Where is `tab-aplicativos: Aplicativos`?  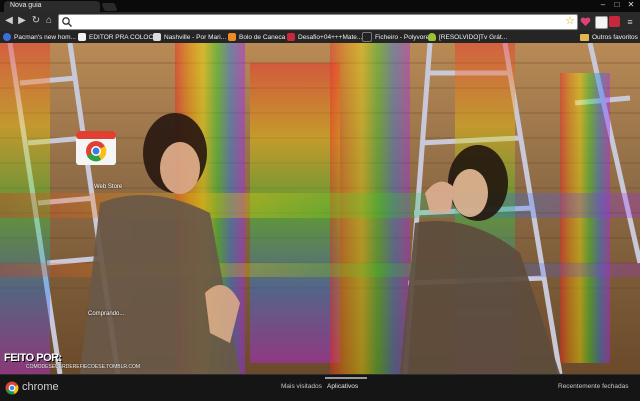 tab-aplicativos: Aplicativos is located at coordinates (342, 386).